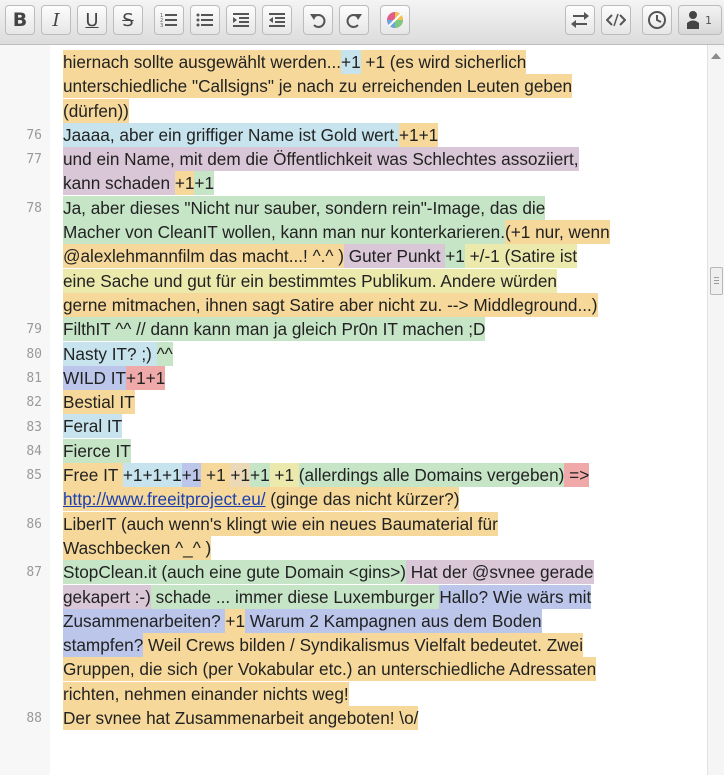 Image resolution: width=724 pixels, height=775 pixels. What do you see at coordinates (34, 427) in the screenshot?
I see `line-number: 83` at bounding box center [34, 427].